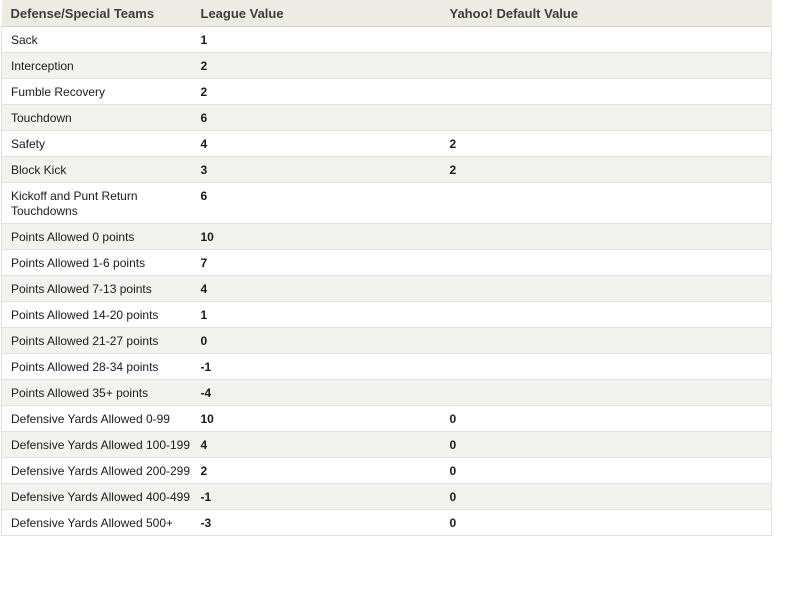 The width and height of the screenshot is (797, 589). I want to click on table-row: Defensive Yards Allowed 0-99 10 0, so click(386, 418).